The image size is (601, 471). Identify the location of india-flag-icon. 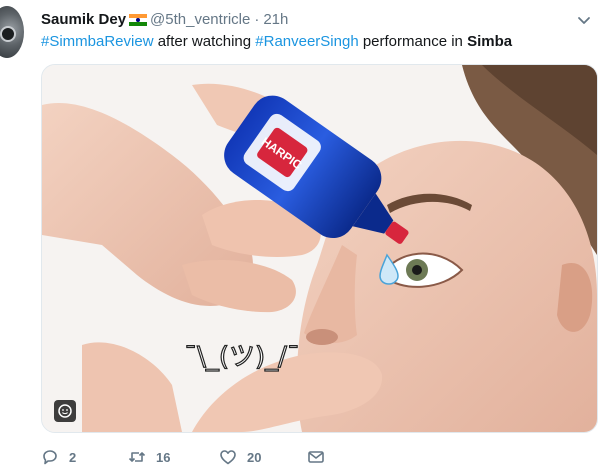
(138, 19).